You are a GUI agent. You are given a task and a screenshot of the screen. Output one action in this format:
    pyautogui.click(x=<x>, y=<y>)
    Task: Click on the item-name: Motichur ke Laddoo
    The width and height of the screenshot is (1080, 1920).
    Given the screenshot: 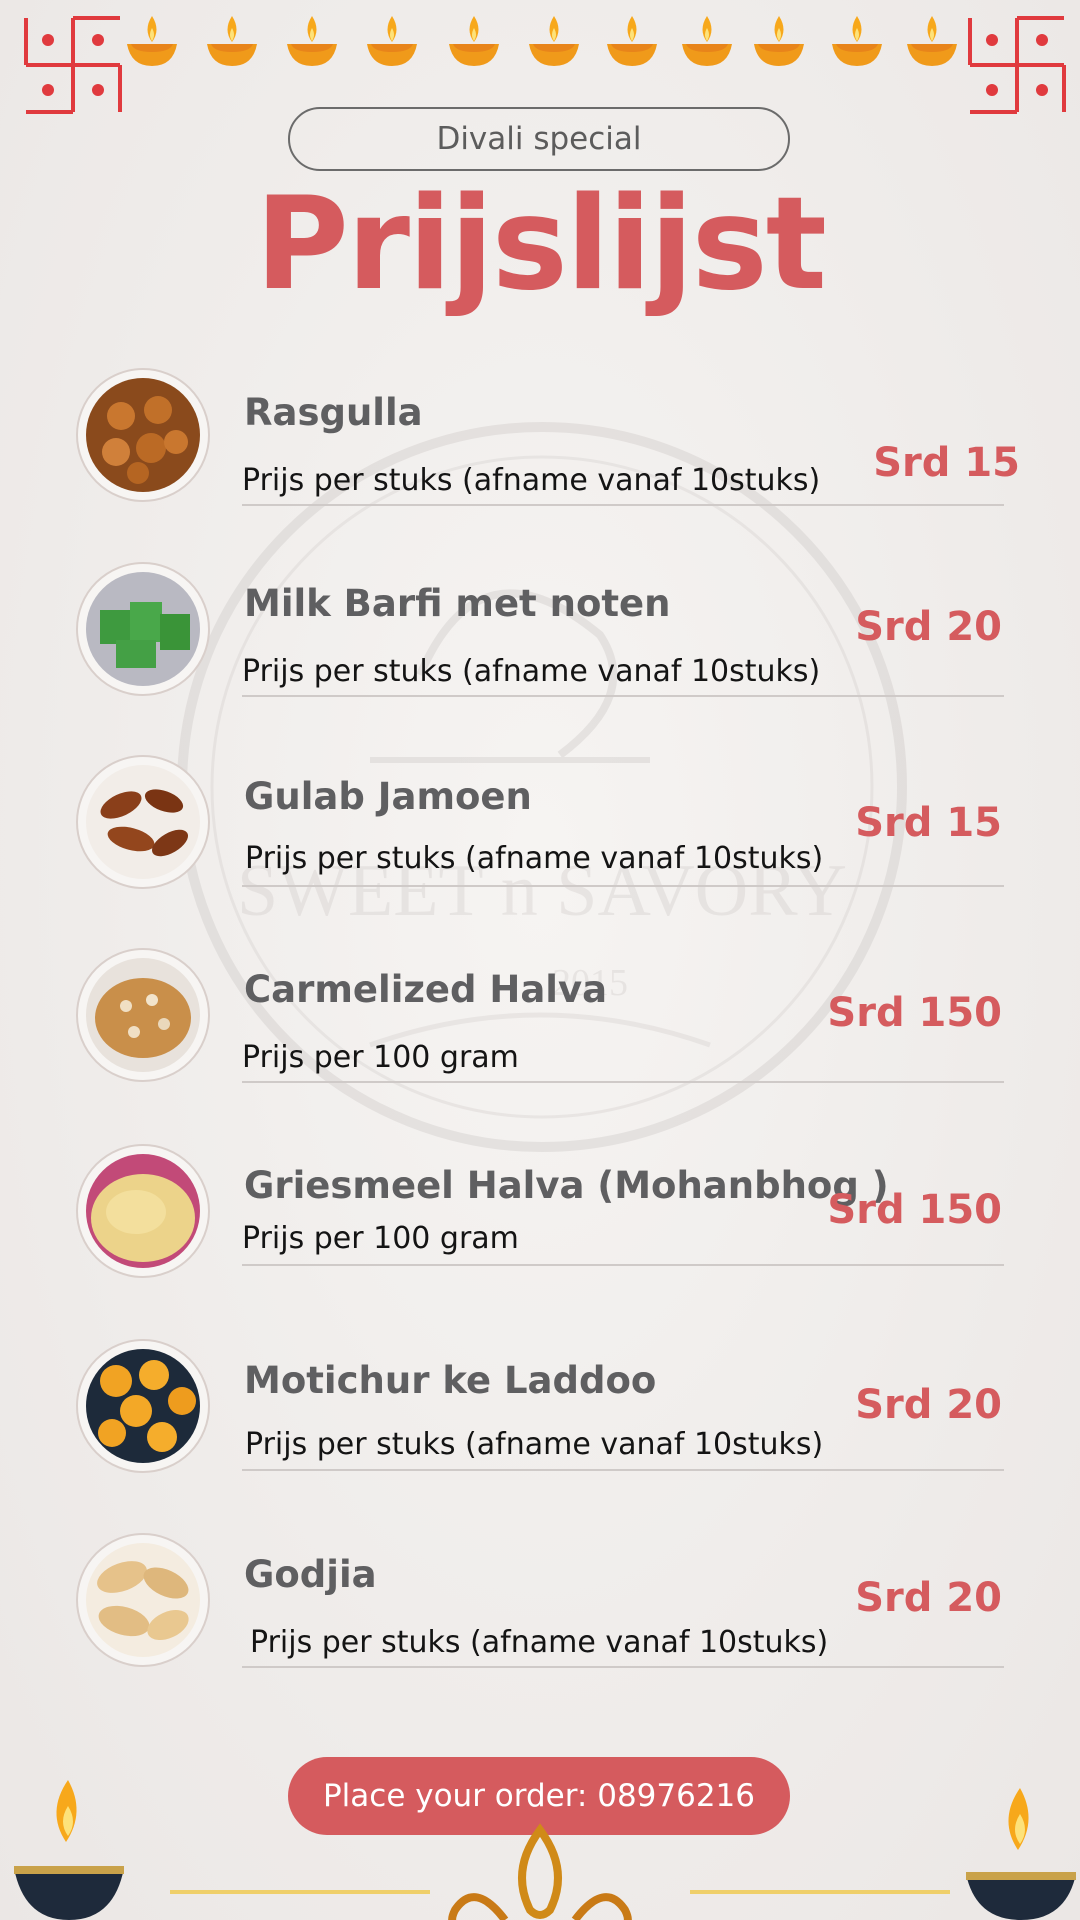 What is the action you would take?
    pyautogui.click(x=450, y=1380)
    